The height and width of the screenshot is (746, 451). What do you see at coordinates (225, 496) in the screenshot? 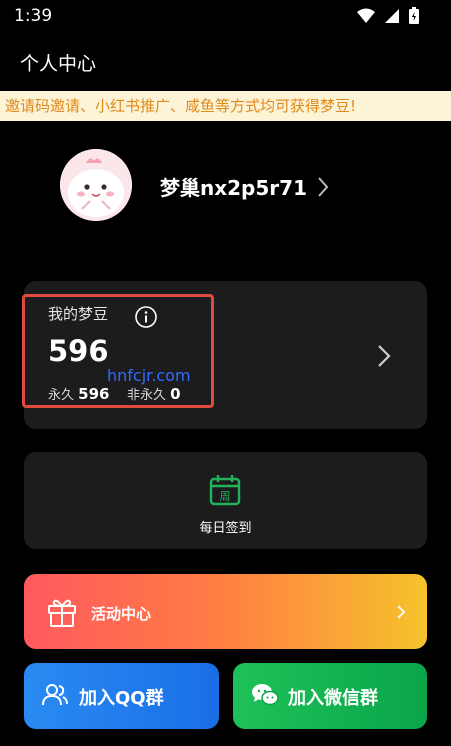
I see `calendar-text: 周` at bounding box center [225, 496].